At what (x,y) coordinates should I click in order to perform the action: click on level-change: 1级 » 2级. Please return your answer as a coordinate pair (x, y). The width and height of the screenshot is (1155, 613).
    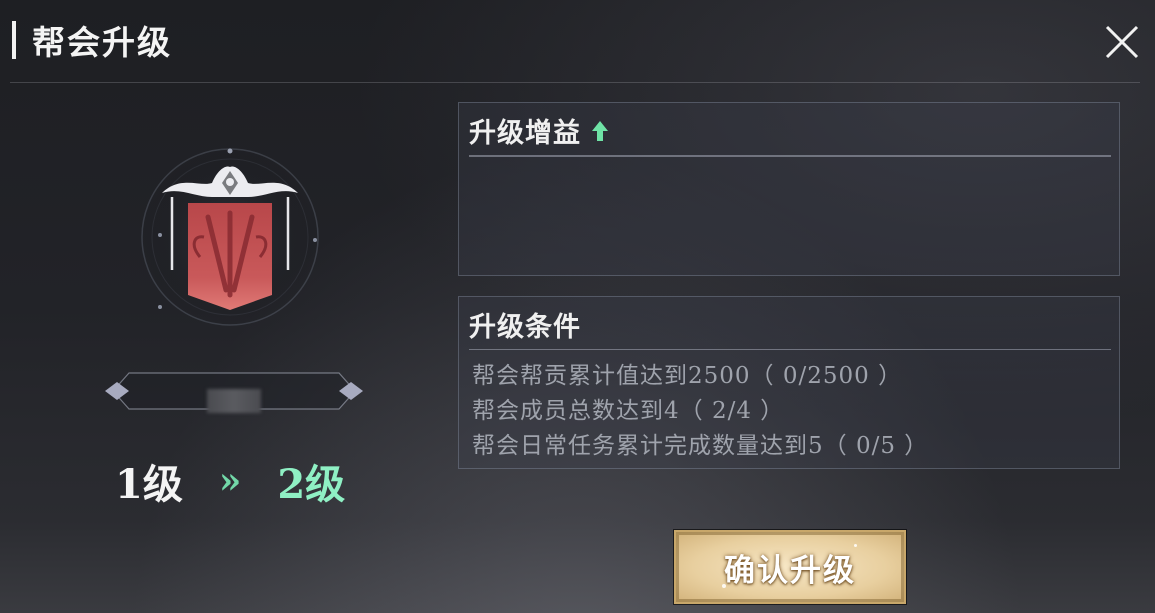
    Looking at the image, I should click on (240, 481).